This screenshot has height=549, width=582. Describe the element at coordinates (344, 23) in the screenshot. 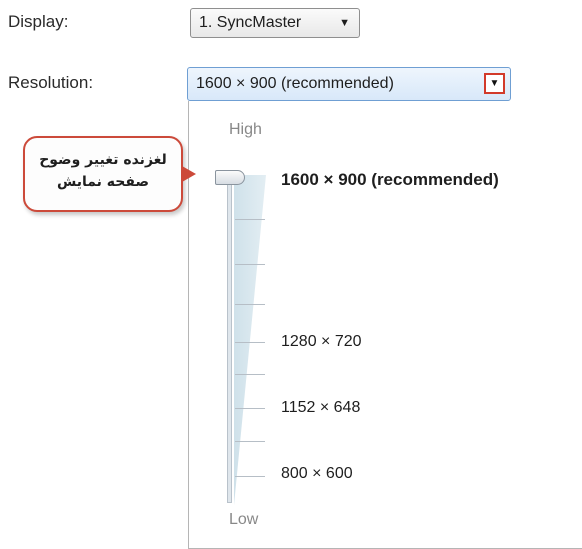

I see `chevron-down-icon: ▼` at that location.